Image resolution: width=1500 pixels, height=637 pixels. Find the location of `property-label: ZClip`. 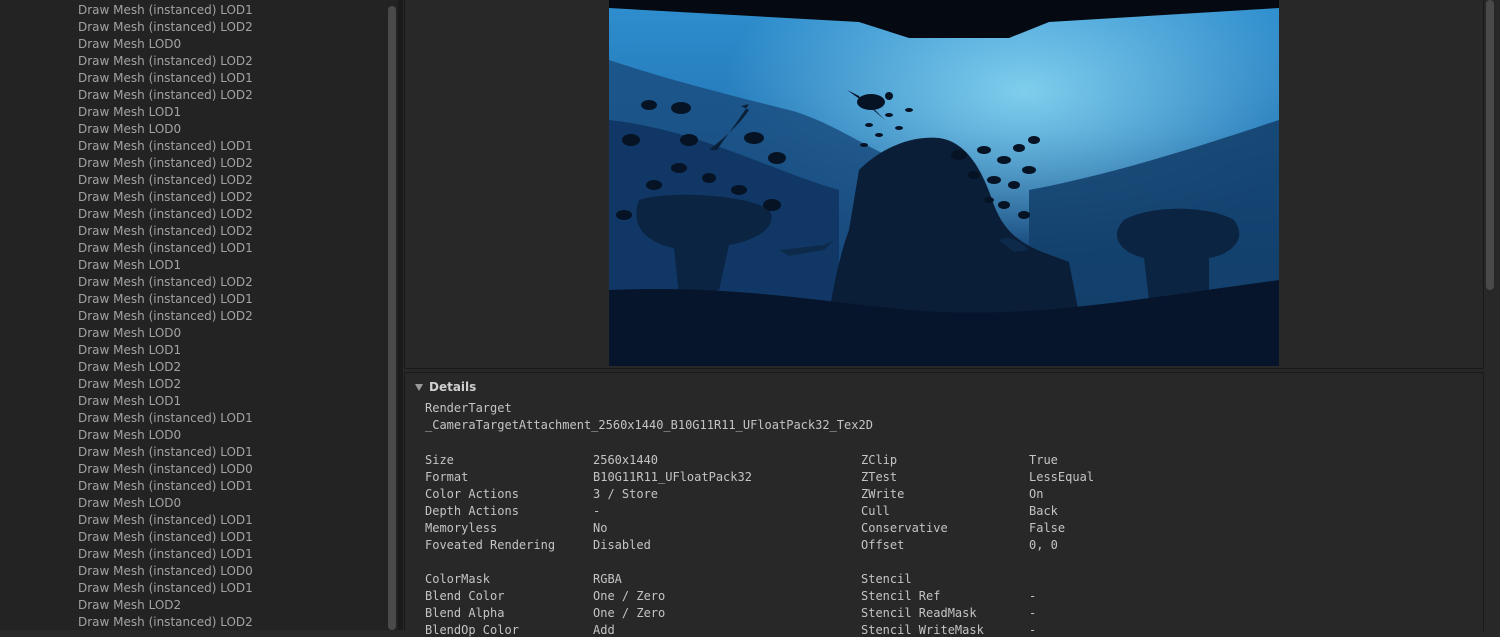

property-label: ZClip is located at coordinates (879, 460).